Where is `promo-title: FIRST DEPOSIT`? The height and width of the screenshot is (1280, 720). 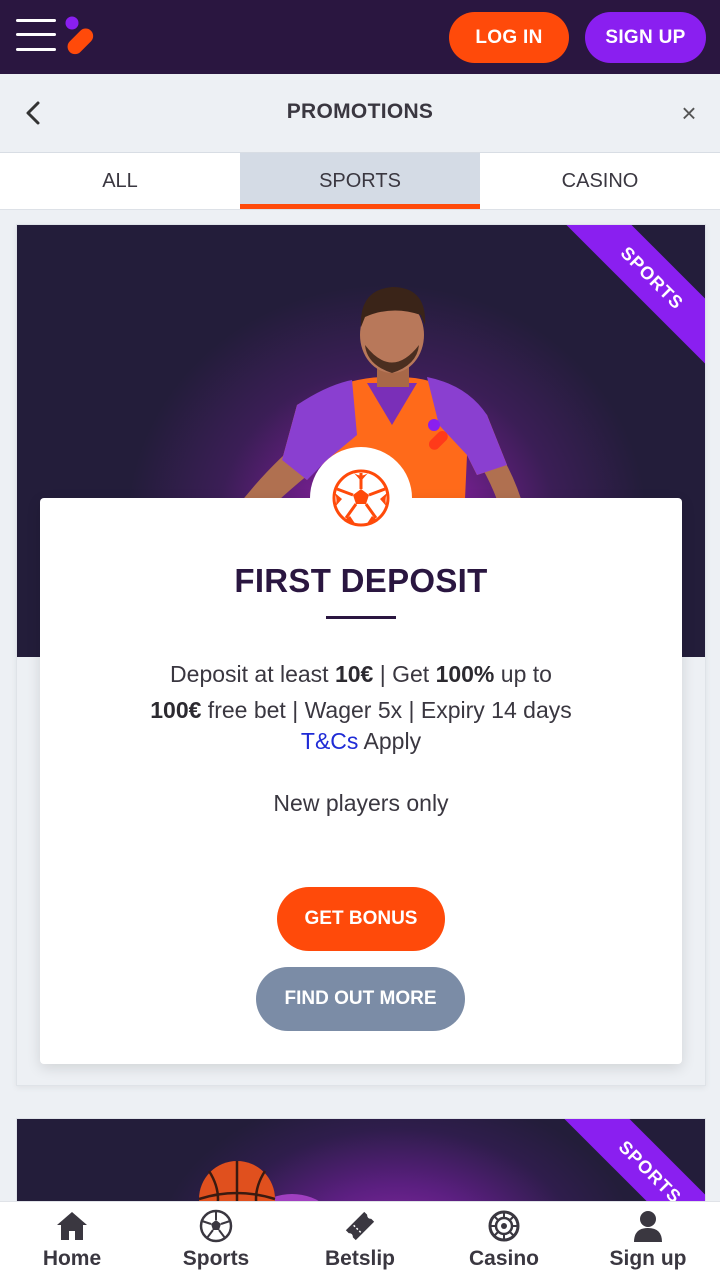 promo-title: FIRST DEPOSIT is located at coordinates (361, 580).